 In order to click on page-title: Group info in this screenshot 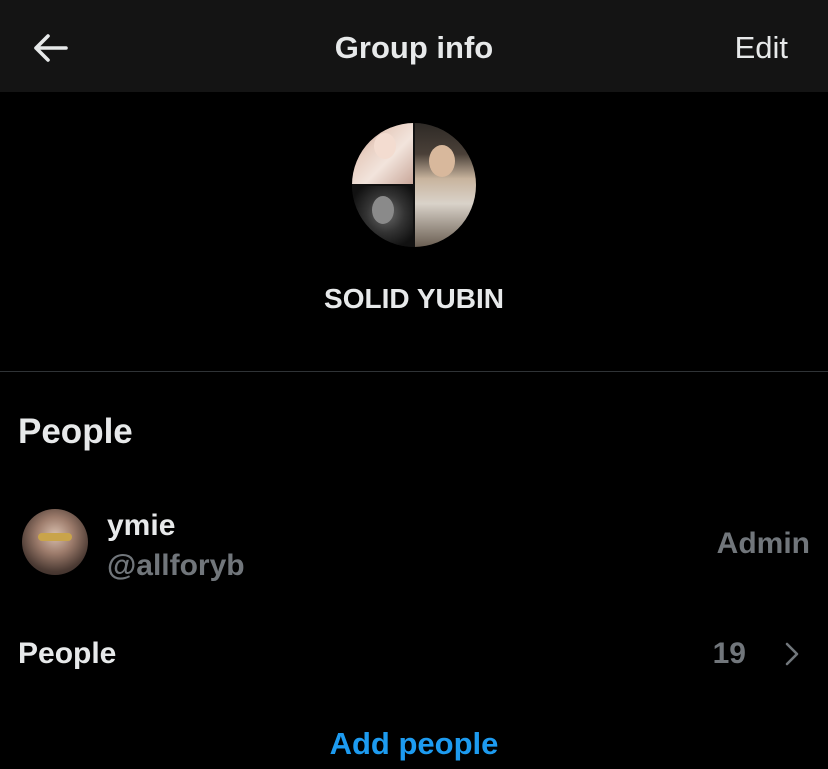, I will do `click(414, 47)`.